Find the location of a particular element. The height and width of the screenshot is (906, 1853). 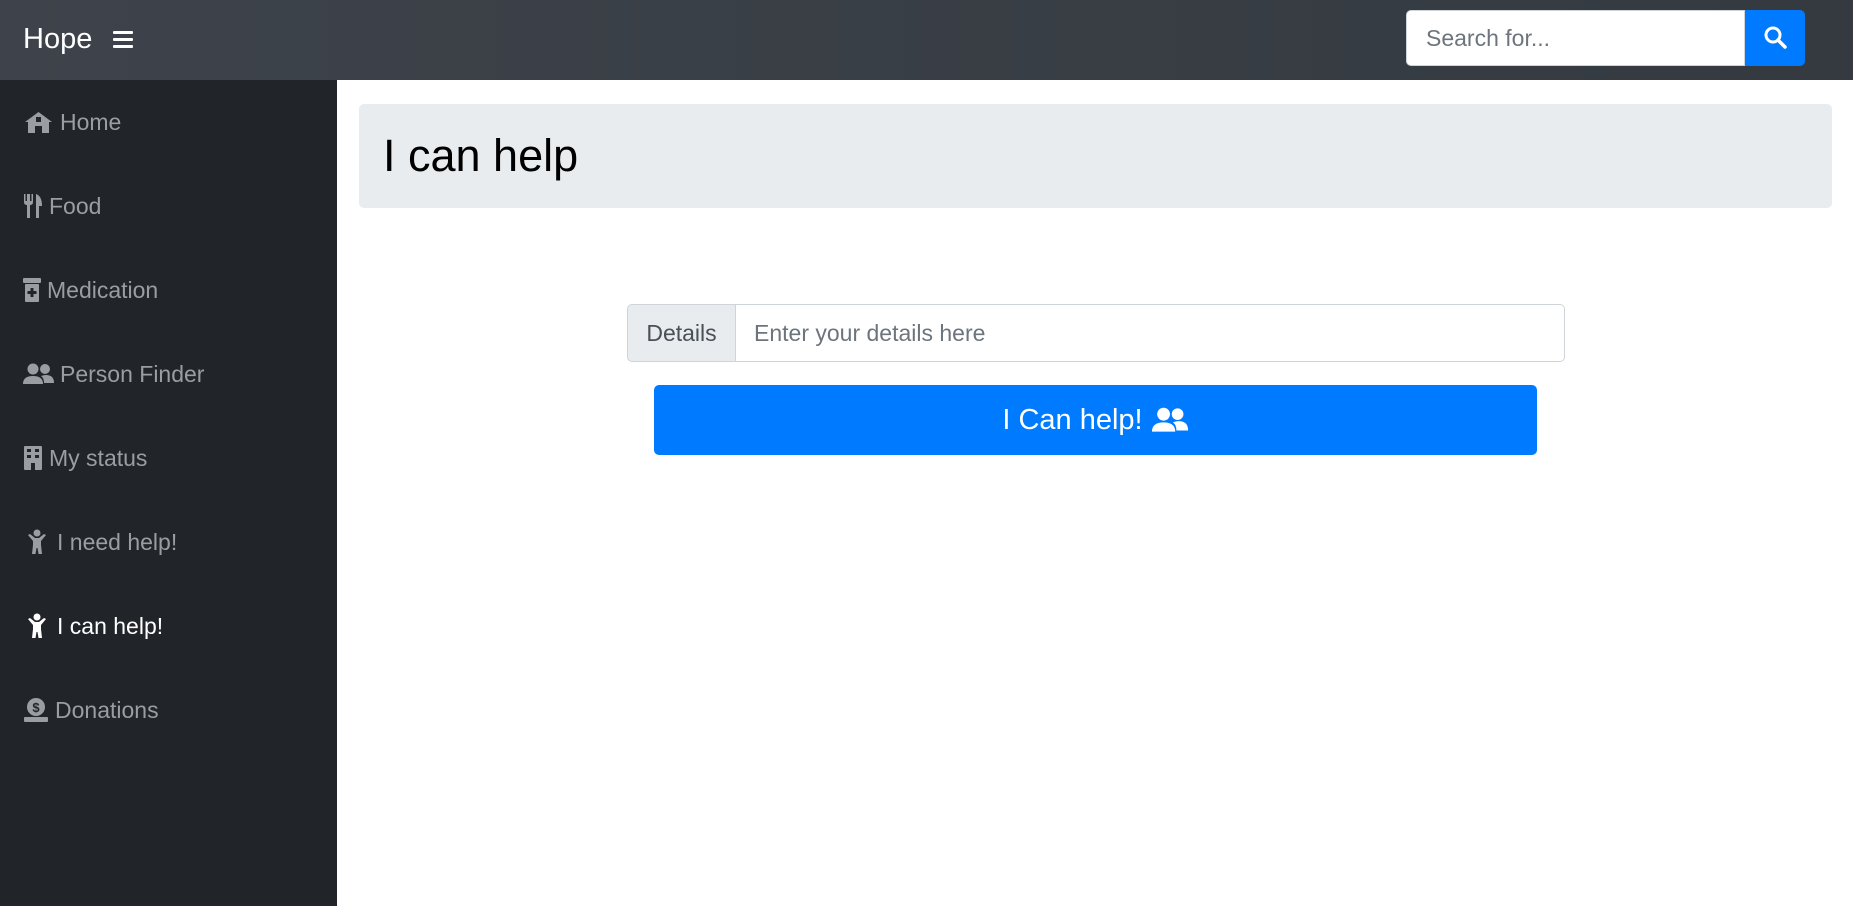

search-group is located at coordinates (1605, 38).